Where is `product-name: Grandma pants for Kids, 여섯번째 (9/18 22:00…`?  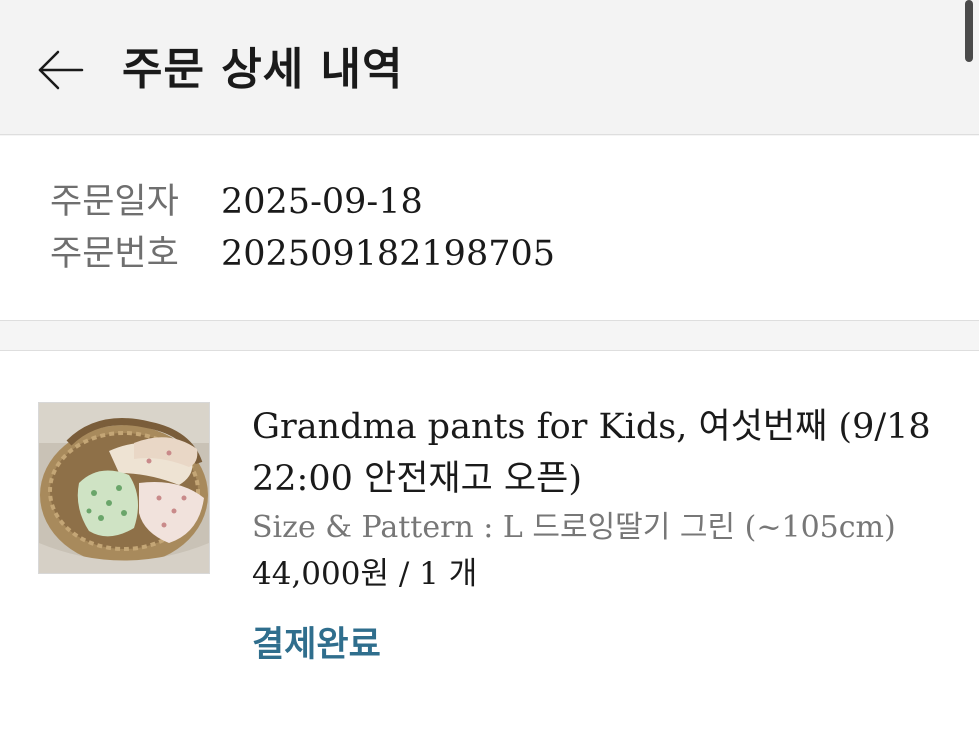 product-name: Grandma pants for Kids, 여섯번째 (9/18 22:00… is located at coordinates (592, 453).